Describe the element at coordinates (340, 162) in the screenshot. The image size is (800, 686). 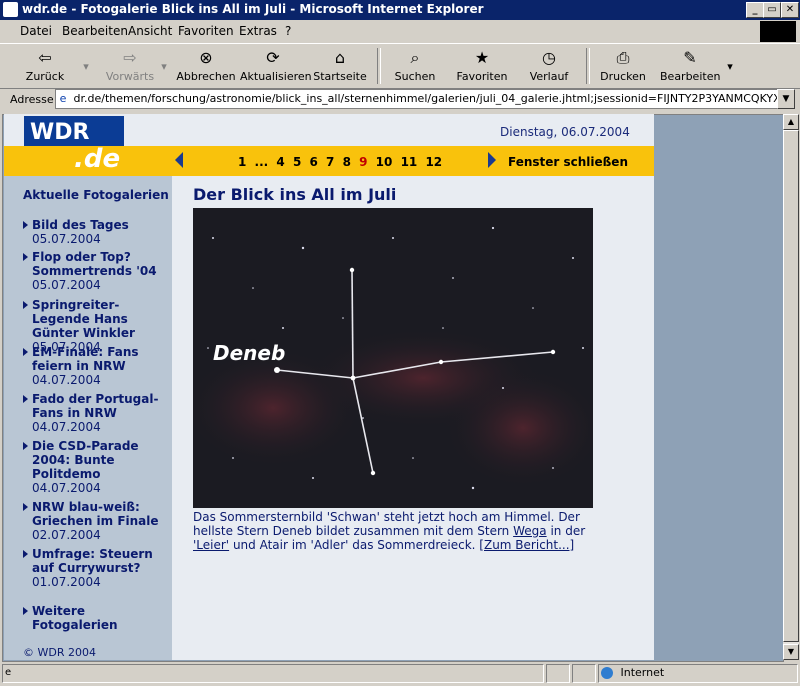
I see `pagination: 1 ... 4 5 6 7 8 9 10 11 12` at that location.